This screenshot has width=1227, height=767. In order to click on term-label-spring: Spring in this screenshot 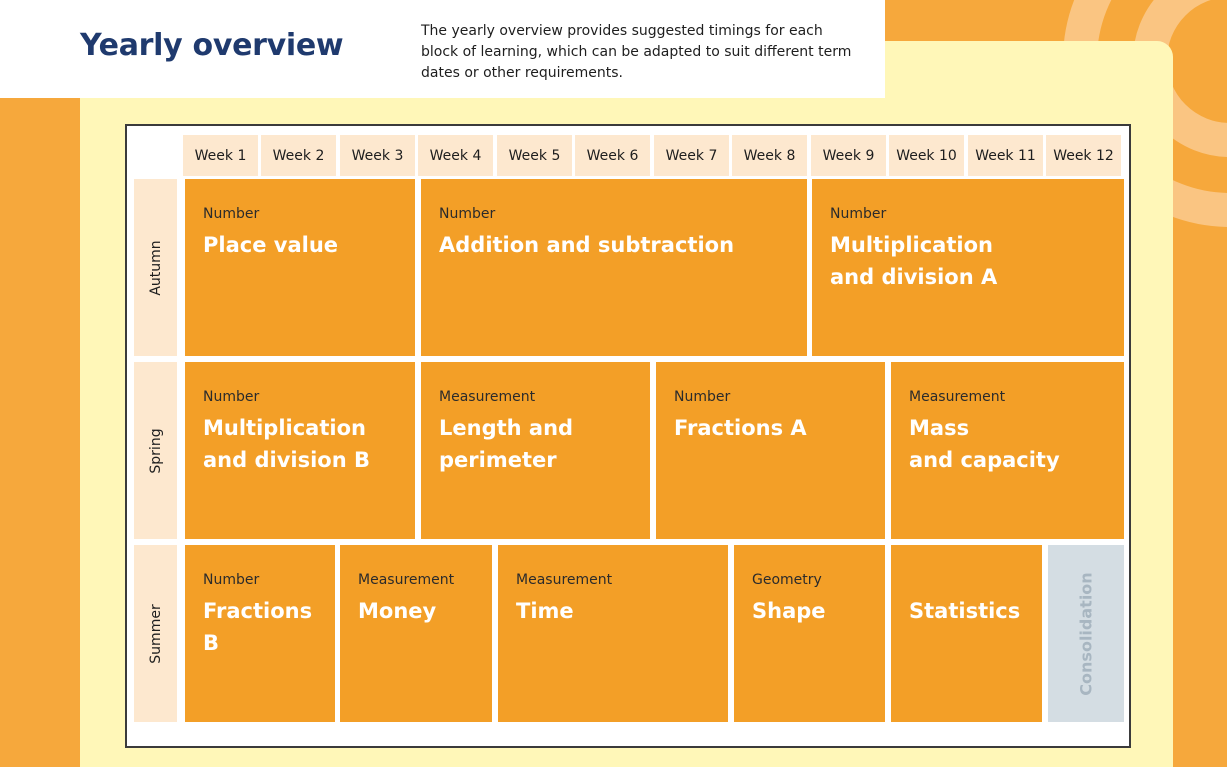, I will do `click(155, 450)`.